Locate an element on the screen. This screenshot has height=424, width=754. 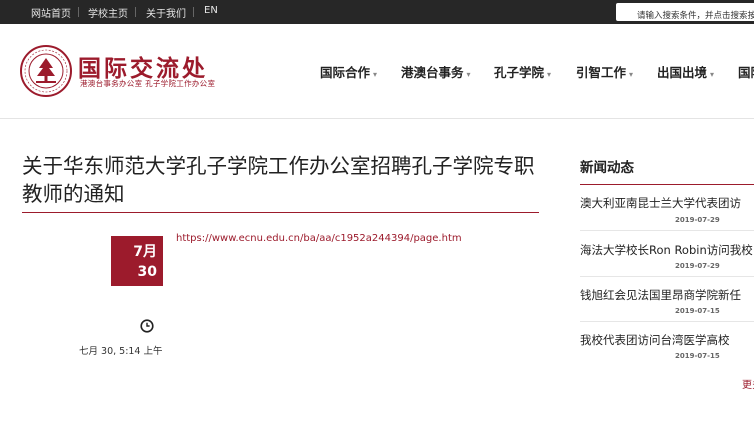
nav-item-label: 国际合作 is located at coordinates (345, 72).